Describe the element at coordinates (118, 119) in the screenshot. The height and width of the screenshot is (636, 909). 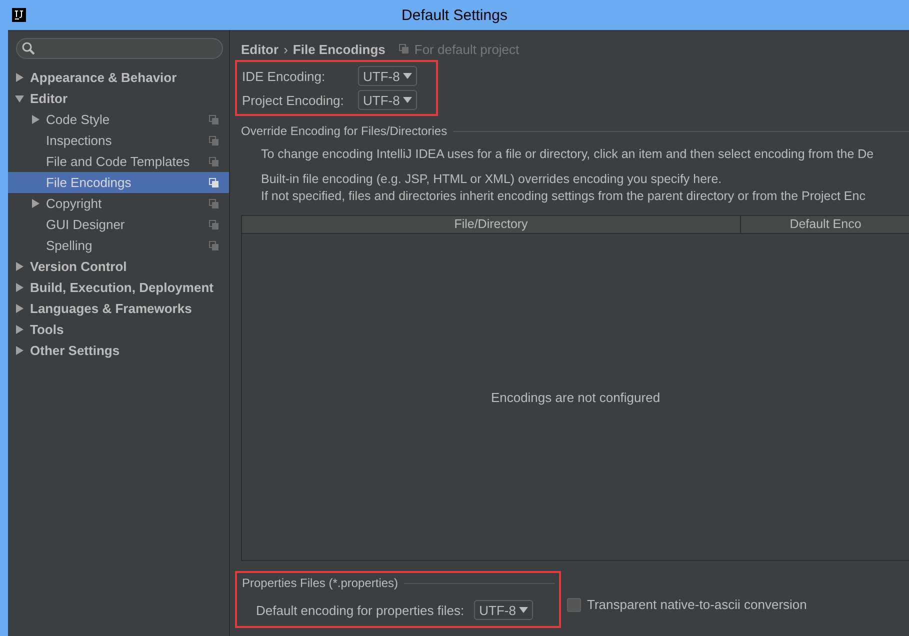
I see `tree-item: Code Style` at that location.